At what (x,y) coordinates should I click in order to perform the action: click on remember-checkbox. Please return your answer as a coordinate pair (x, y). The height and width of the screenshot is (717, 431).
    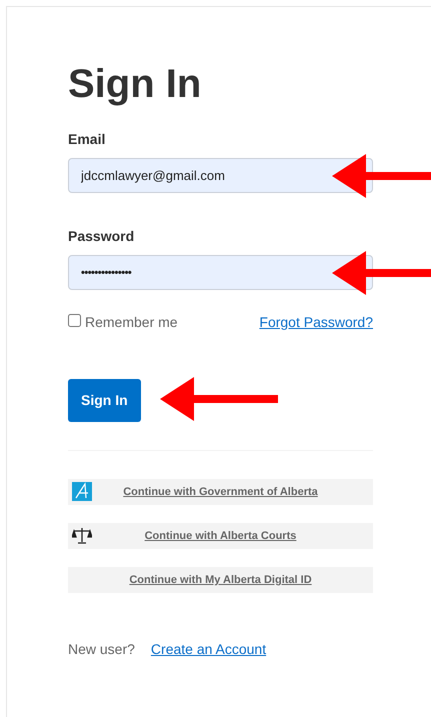
    Looking at the image, I should click on (74, 320).